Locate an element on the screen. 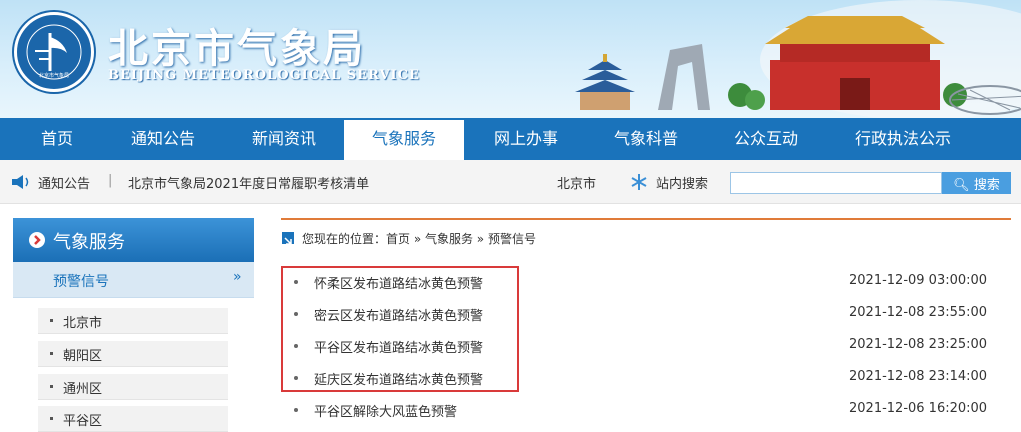 Image resolution: width=1021 pixels, height=432 pixels. city-label: 北京市 is located at coordinates (577, 184).